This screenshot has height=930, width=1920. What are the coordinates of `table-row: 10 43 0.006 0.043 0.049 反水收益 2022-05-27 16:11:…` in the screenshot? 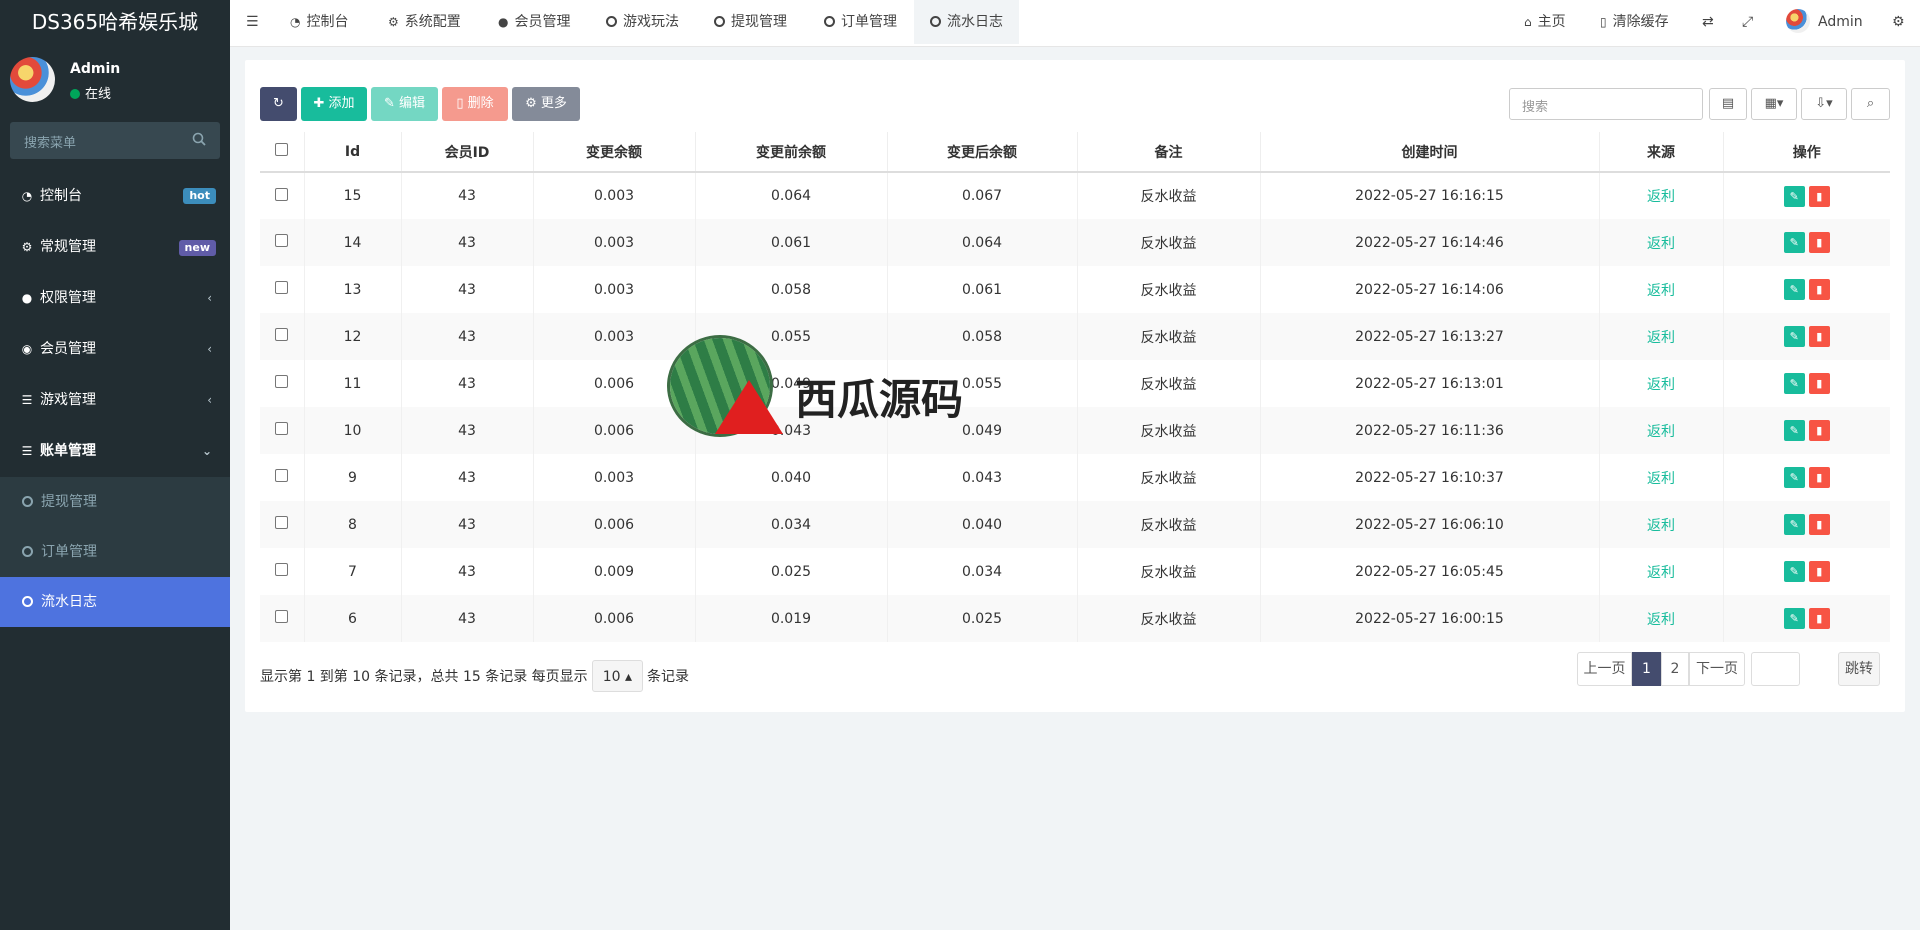 It's located at (1075, 430).